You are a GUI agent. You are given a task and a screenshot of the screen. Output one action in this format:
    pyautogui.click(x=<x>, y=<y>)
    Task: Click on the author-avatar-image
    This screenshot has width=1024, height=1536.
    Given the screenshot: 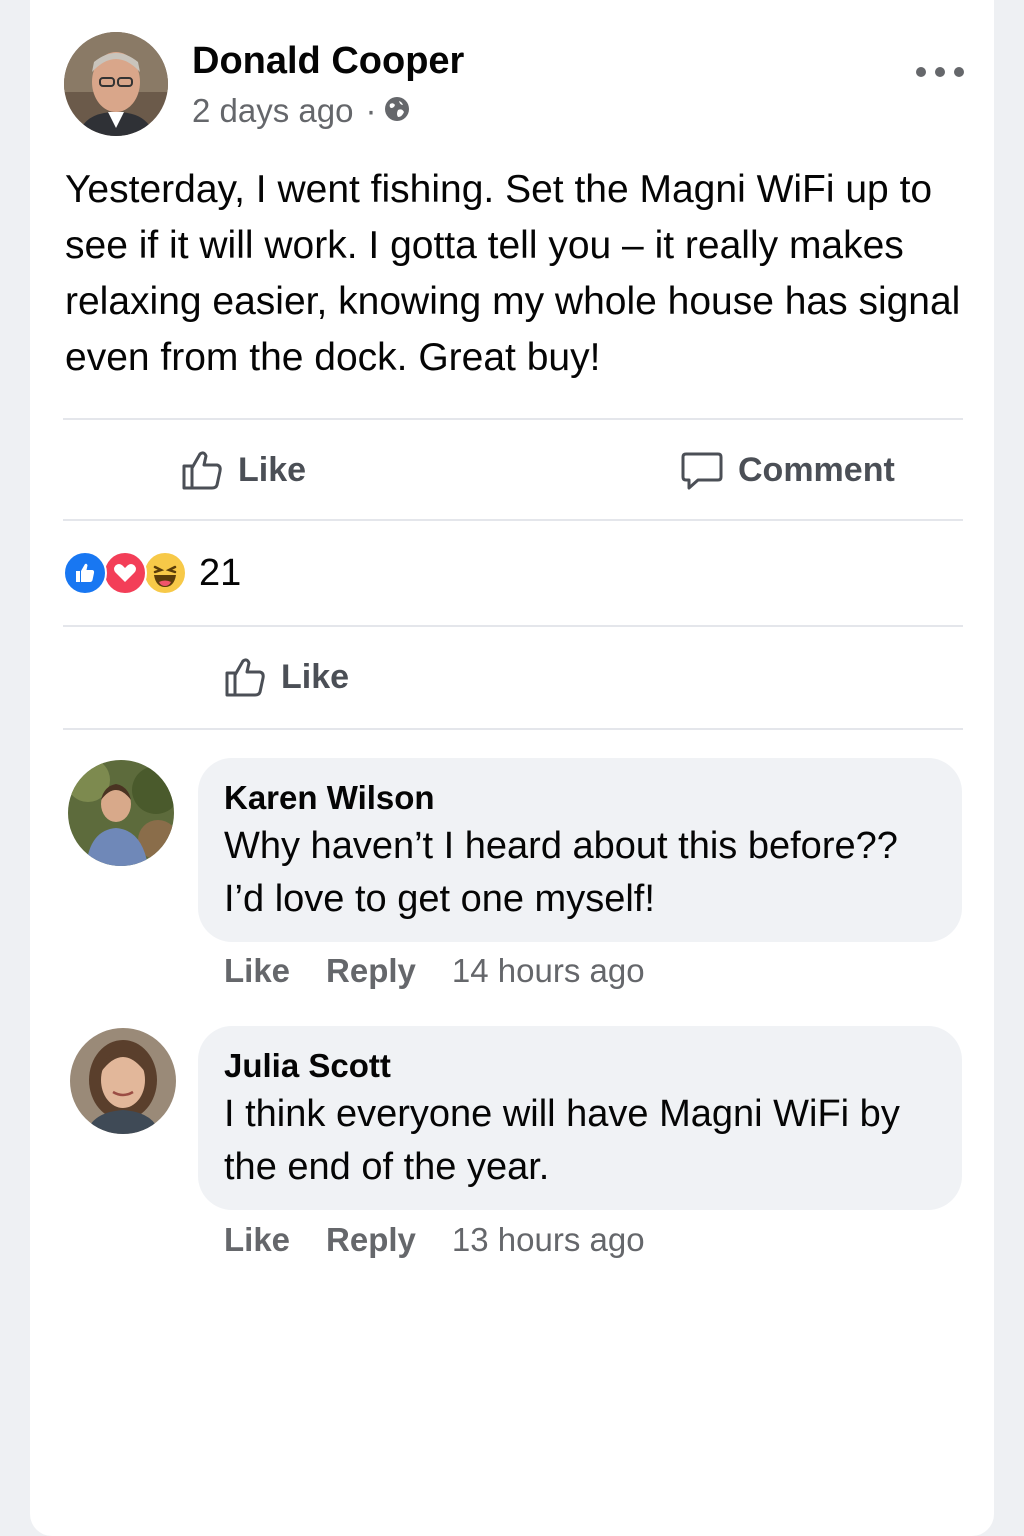 What is the action you would take?
    pyautogui.click(x=116, y=84)
    